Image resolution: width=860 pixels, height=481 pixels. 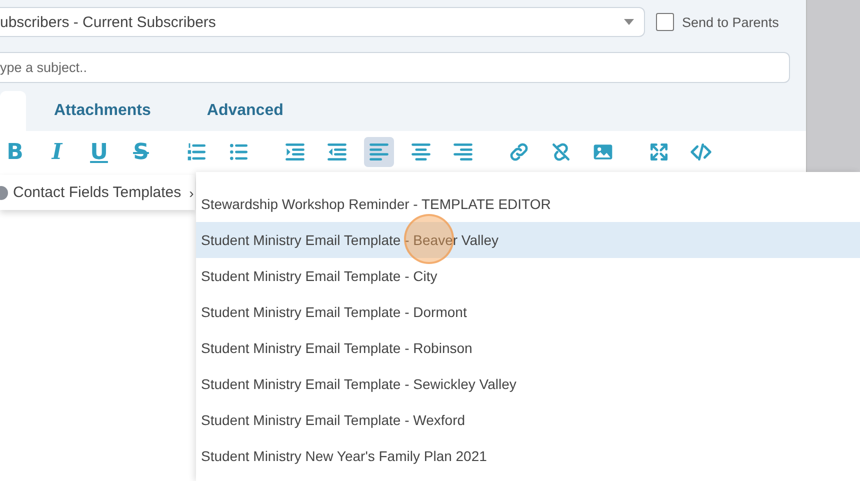 I want to click on submenu-arrow: ›, so click(x=191, y=192).